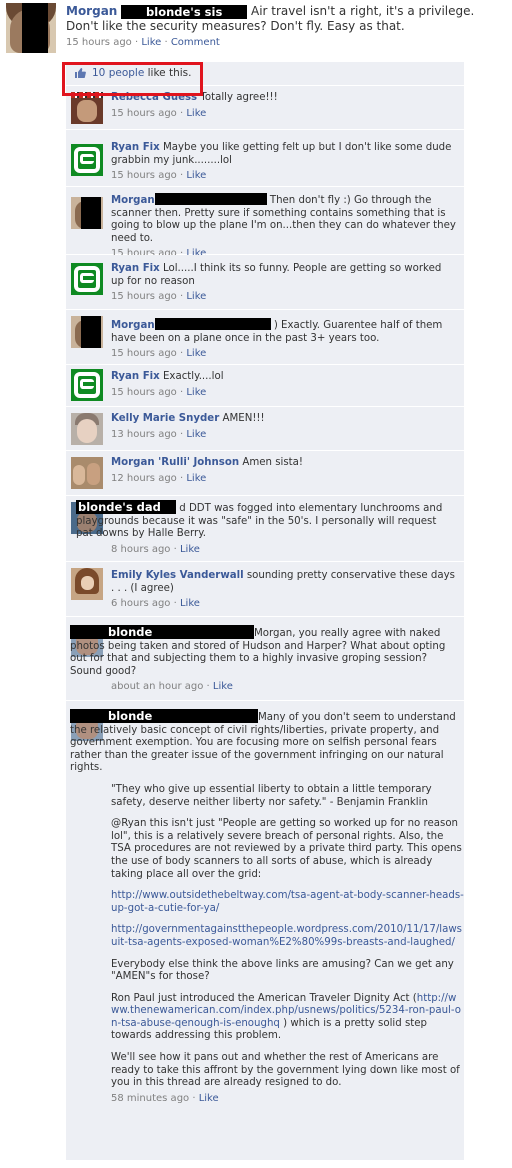  Describe the element at coordinates (141, 549) in the screenshot. I see `comment-time: 8 hours ago` at that location.